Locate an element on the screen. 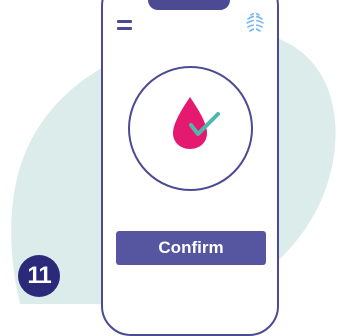 This screenshot has width=338, height=336. hamburger-menu-icon is located at coordinates (125, 25).